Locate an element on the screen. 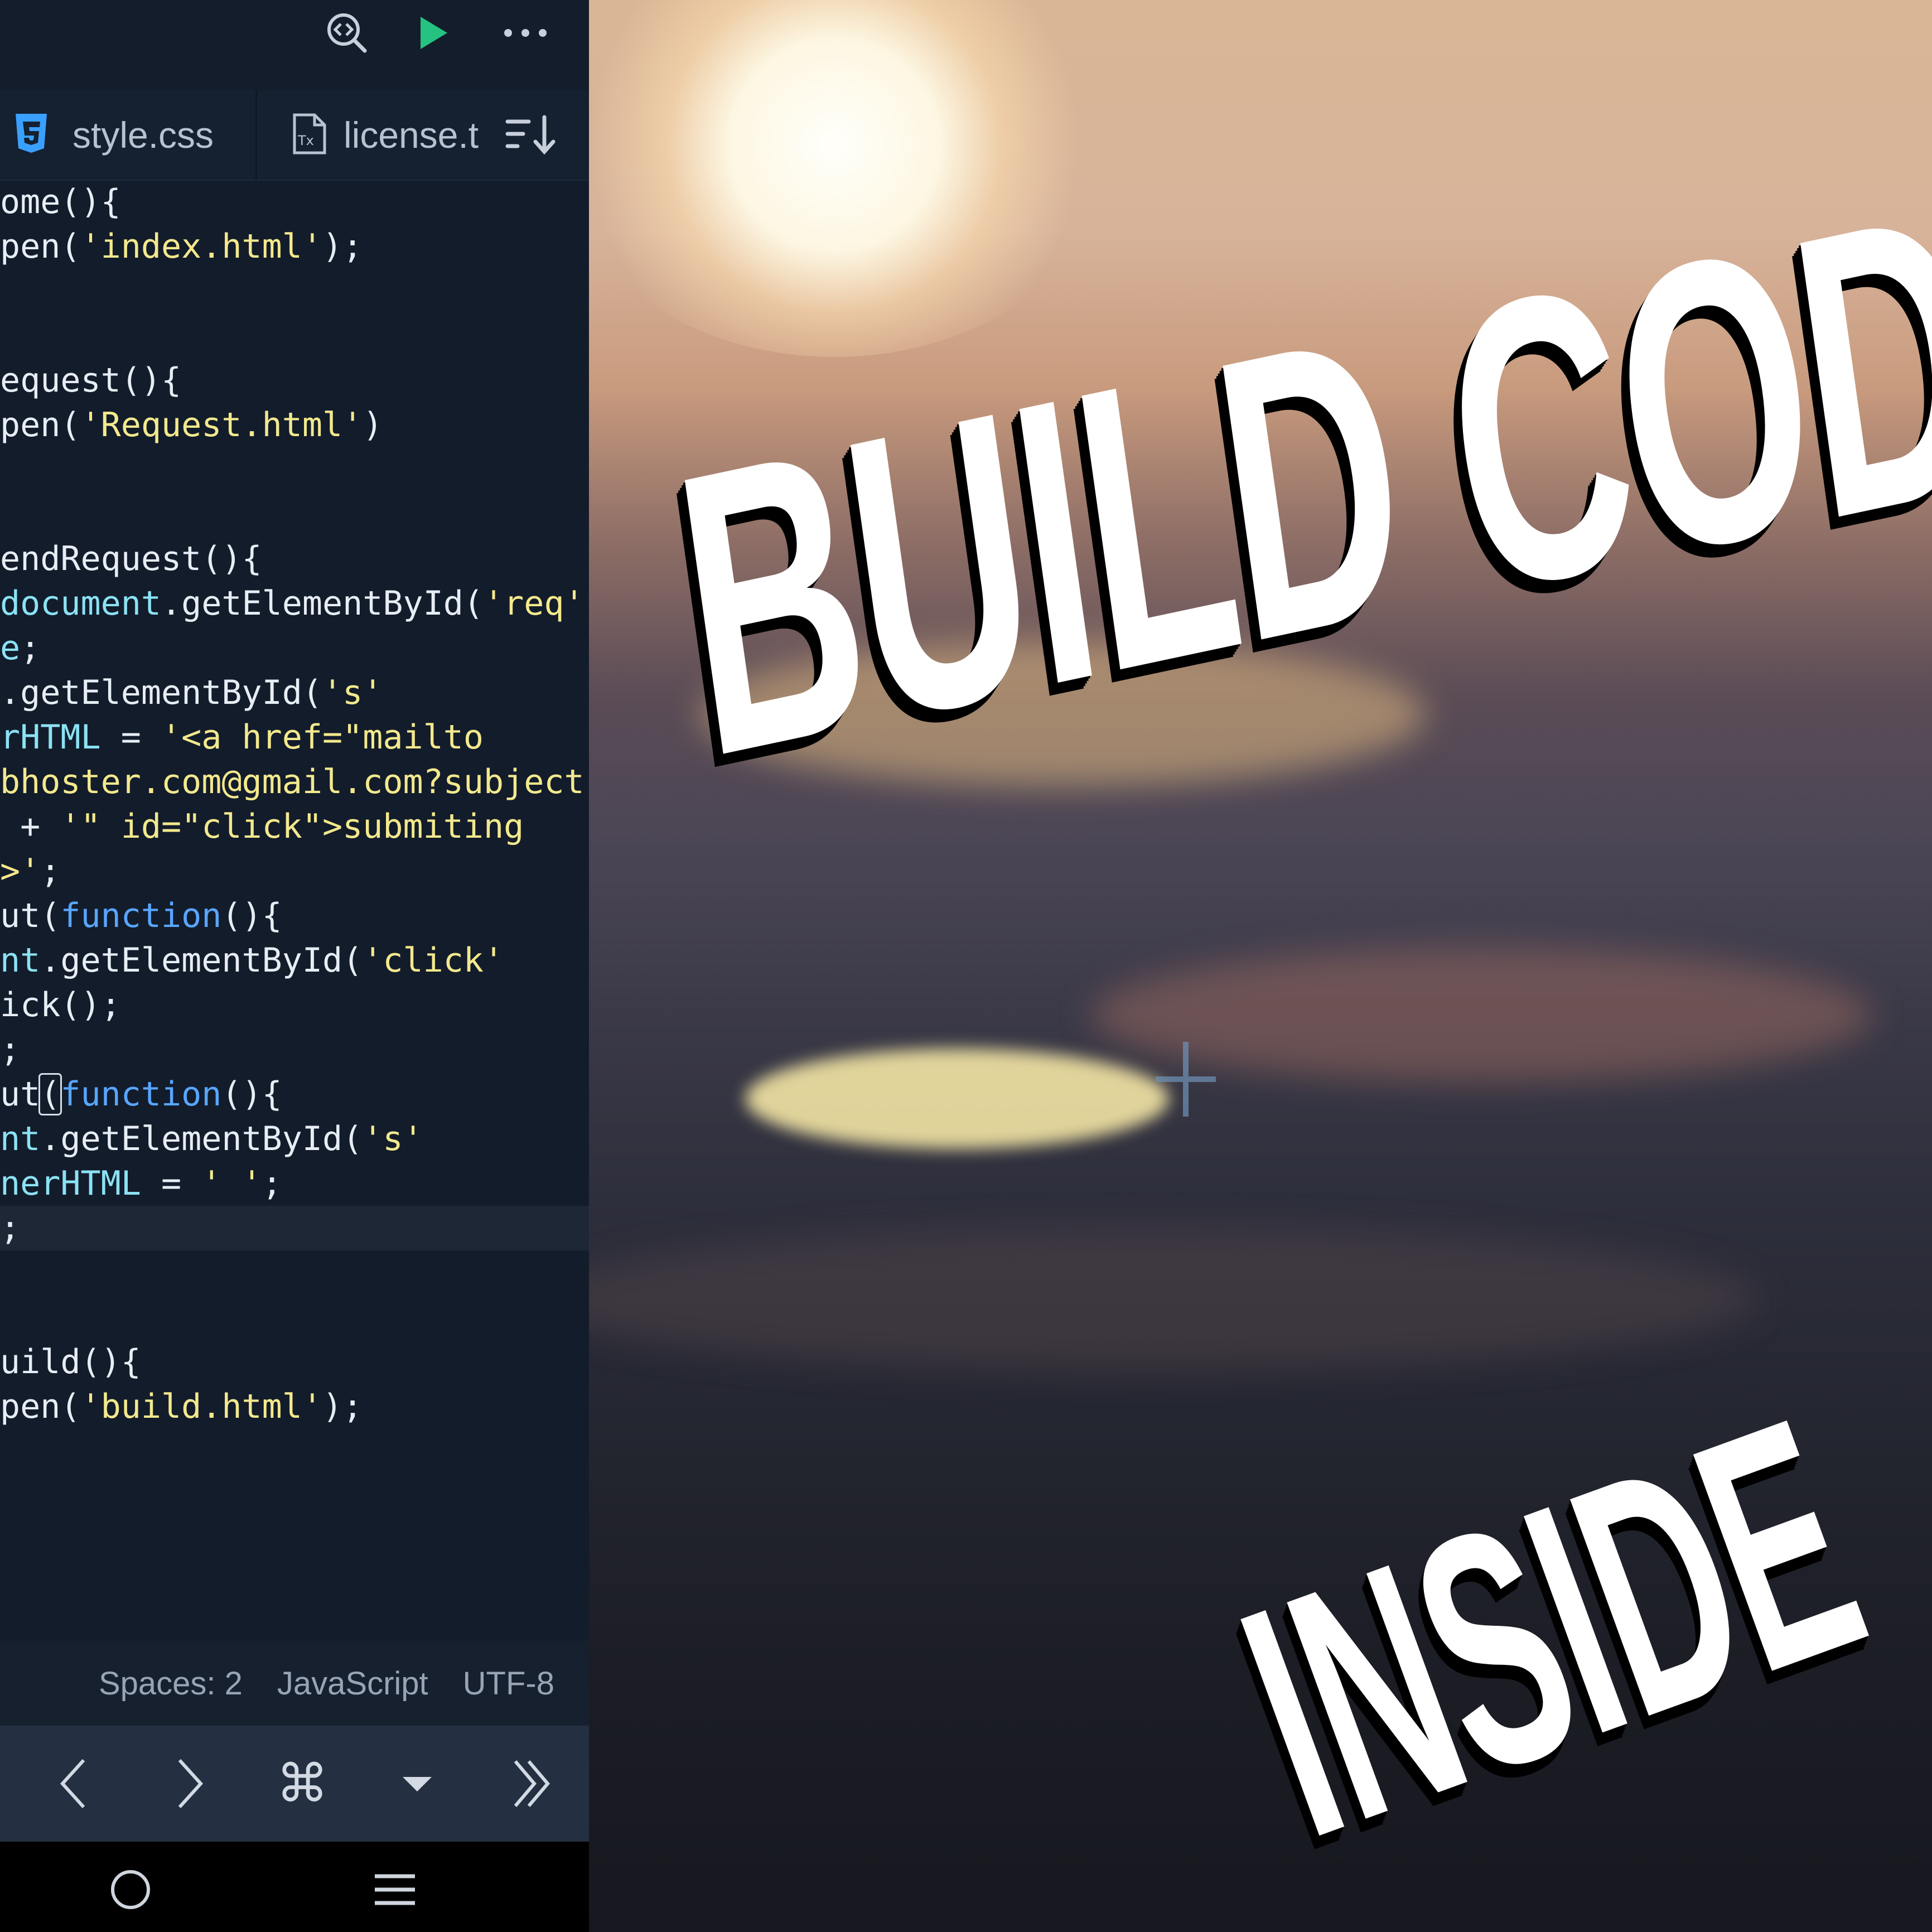 The width and height of the screenshot is (1932, 1932). home-circle-icon is located at coordinates (130, 1889).